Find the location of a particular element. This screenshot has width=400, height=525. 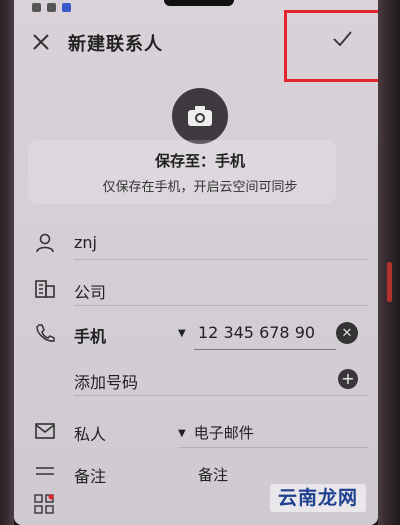

email-icon is located at coordinates (45, 431).